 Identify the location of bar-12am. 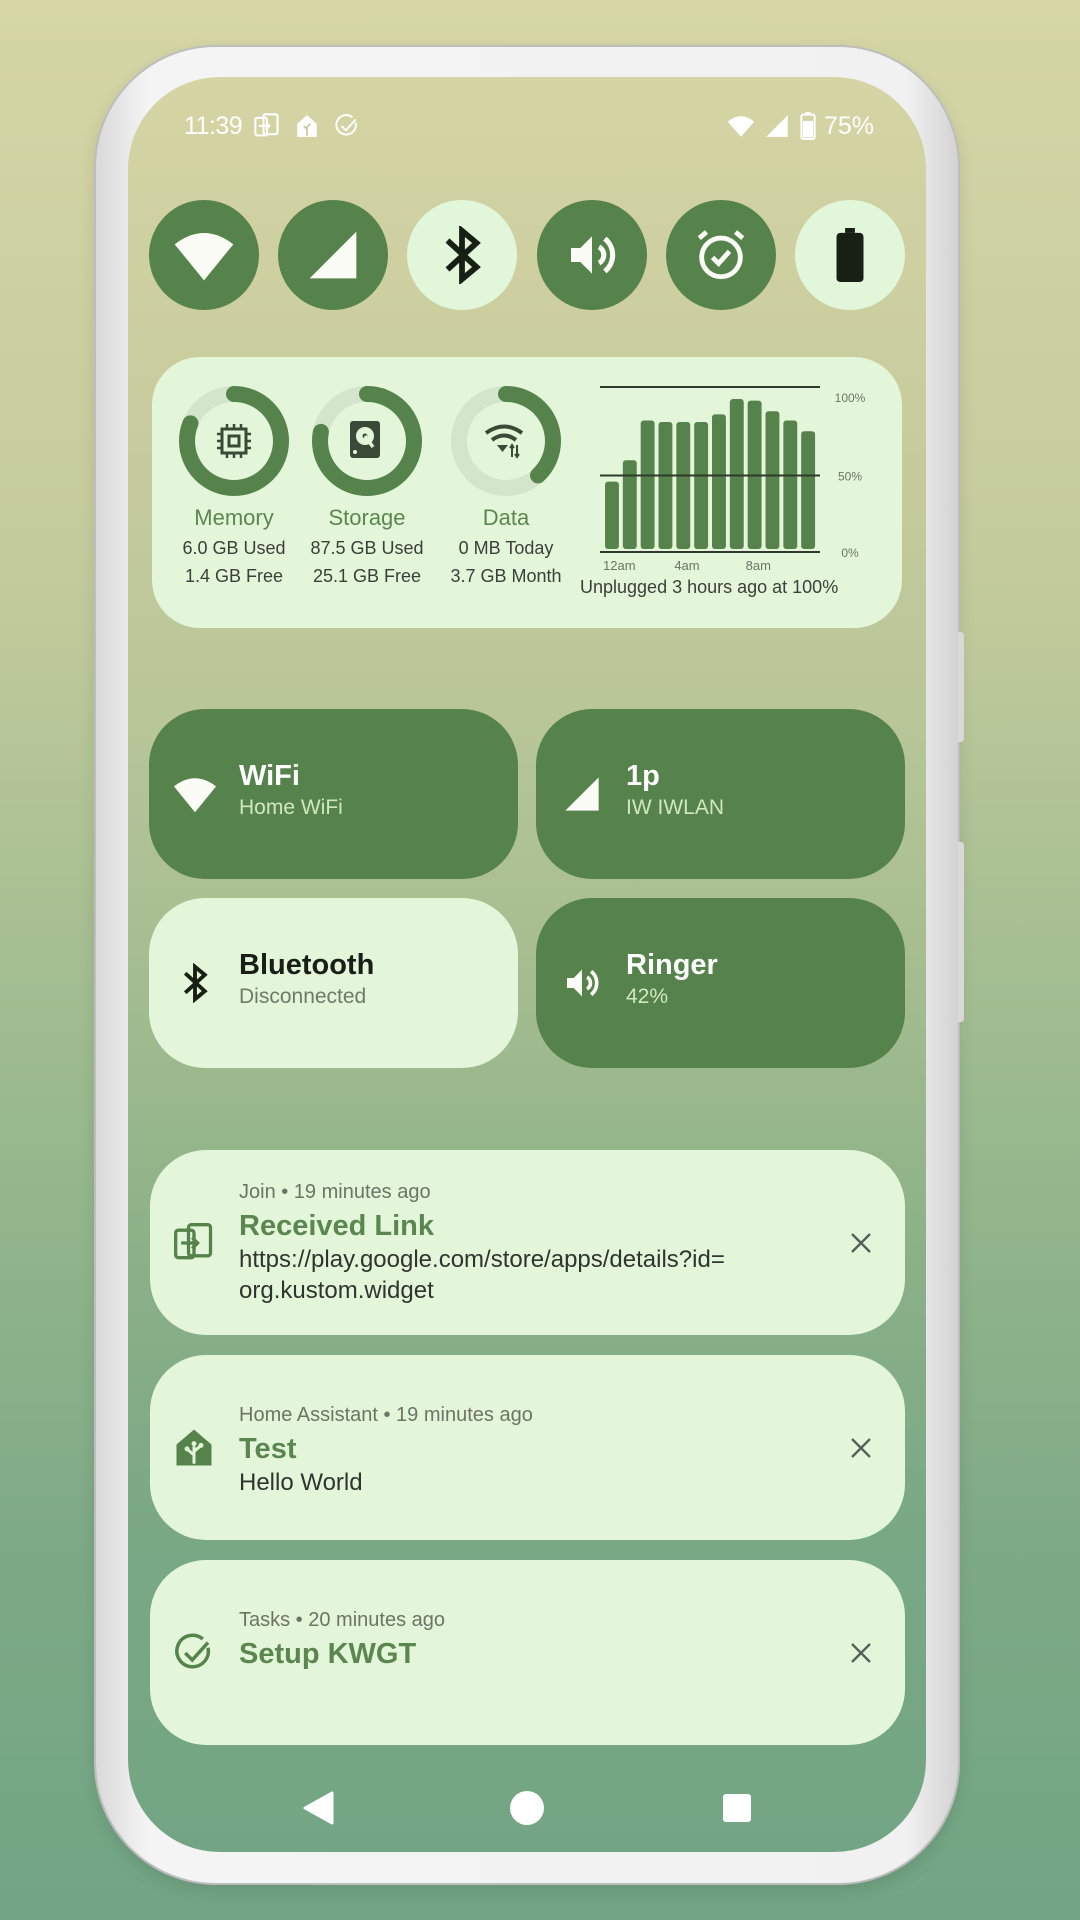
(612, 515).